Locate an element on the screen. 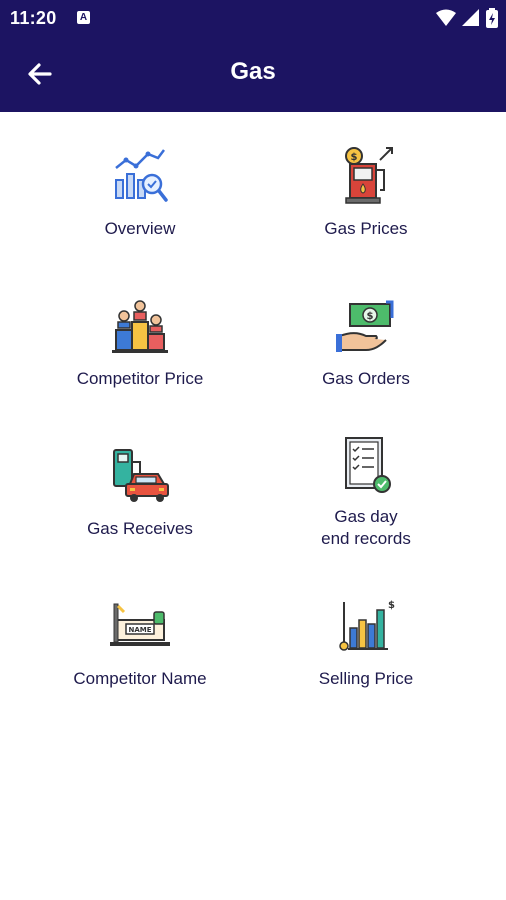 The image size is (506, 900). tile-label-line2: end records is located at coordinates (366, 538).